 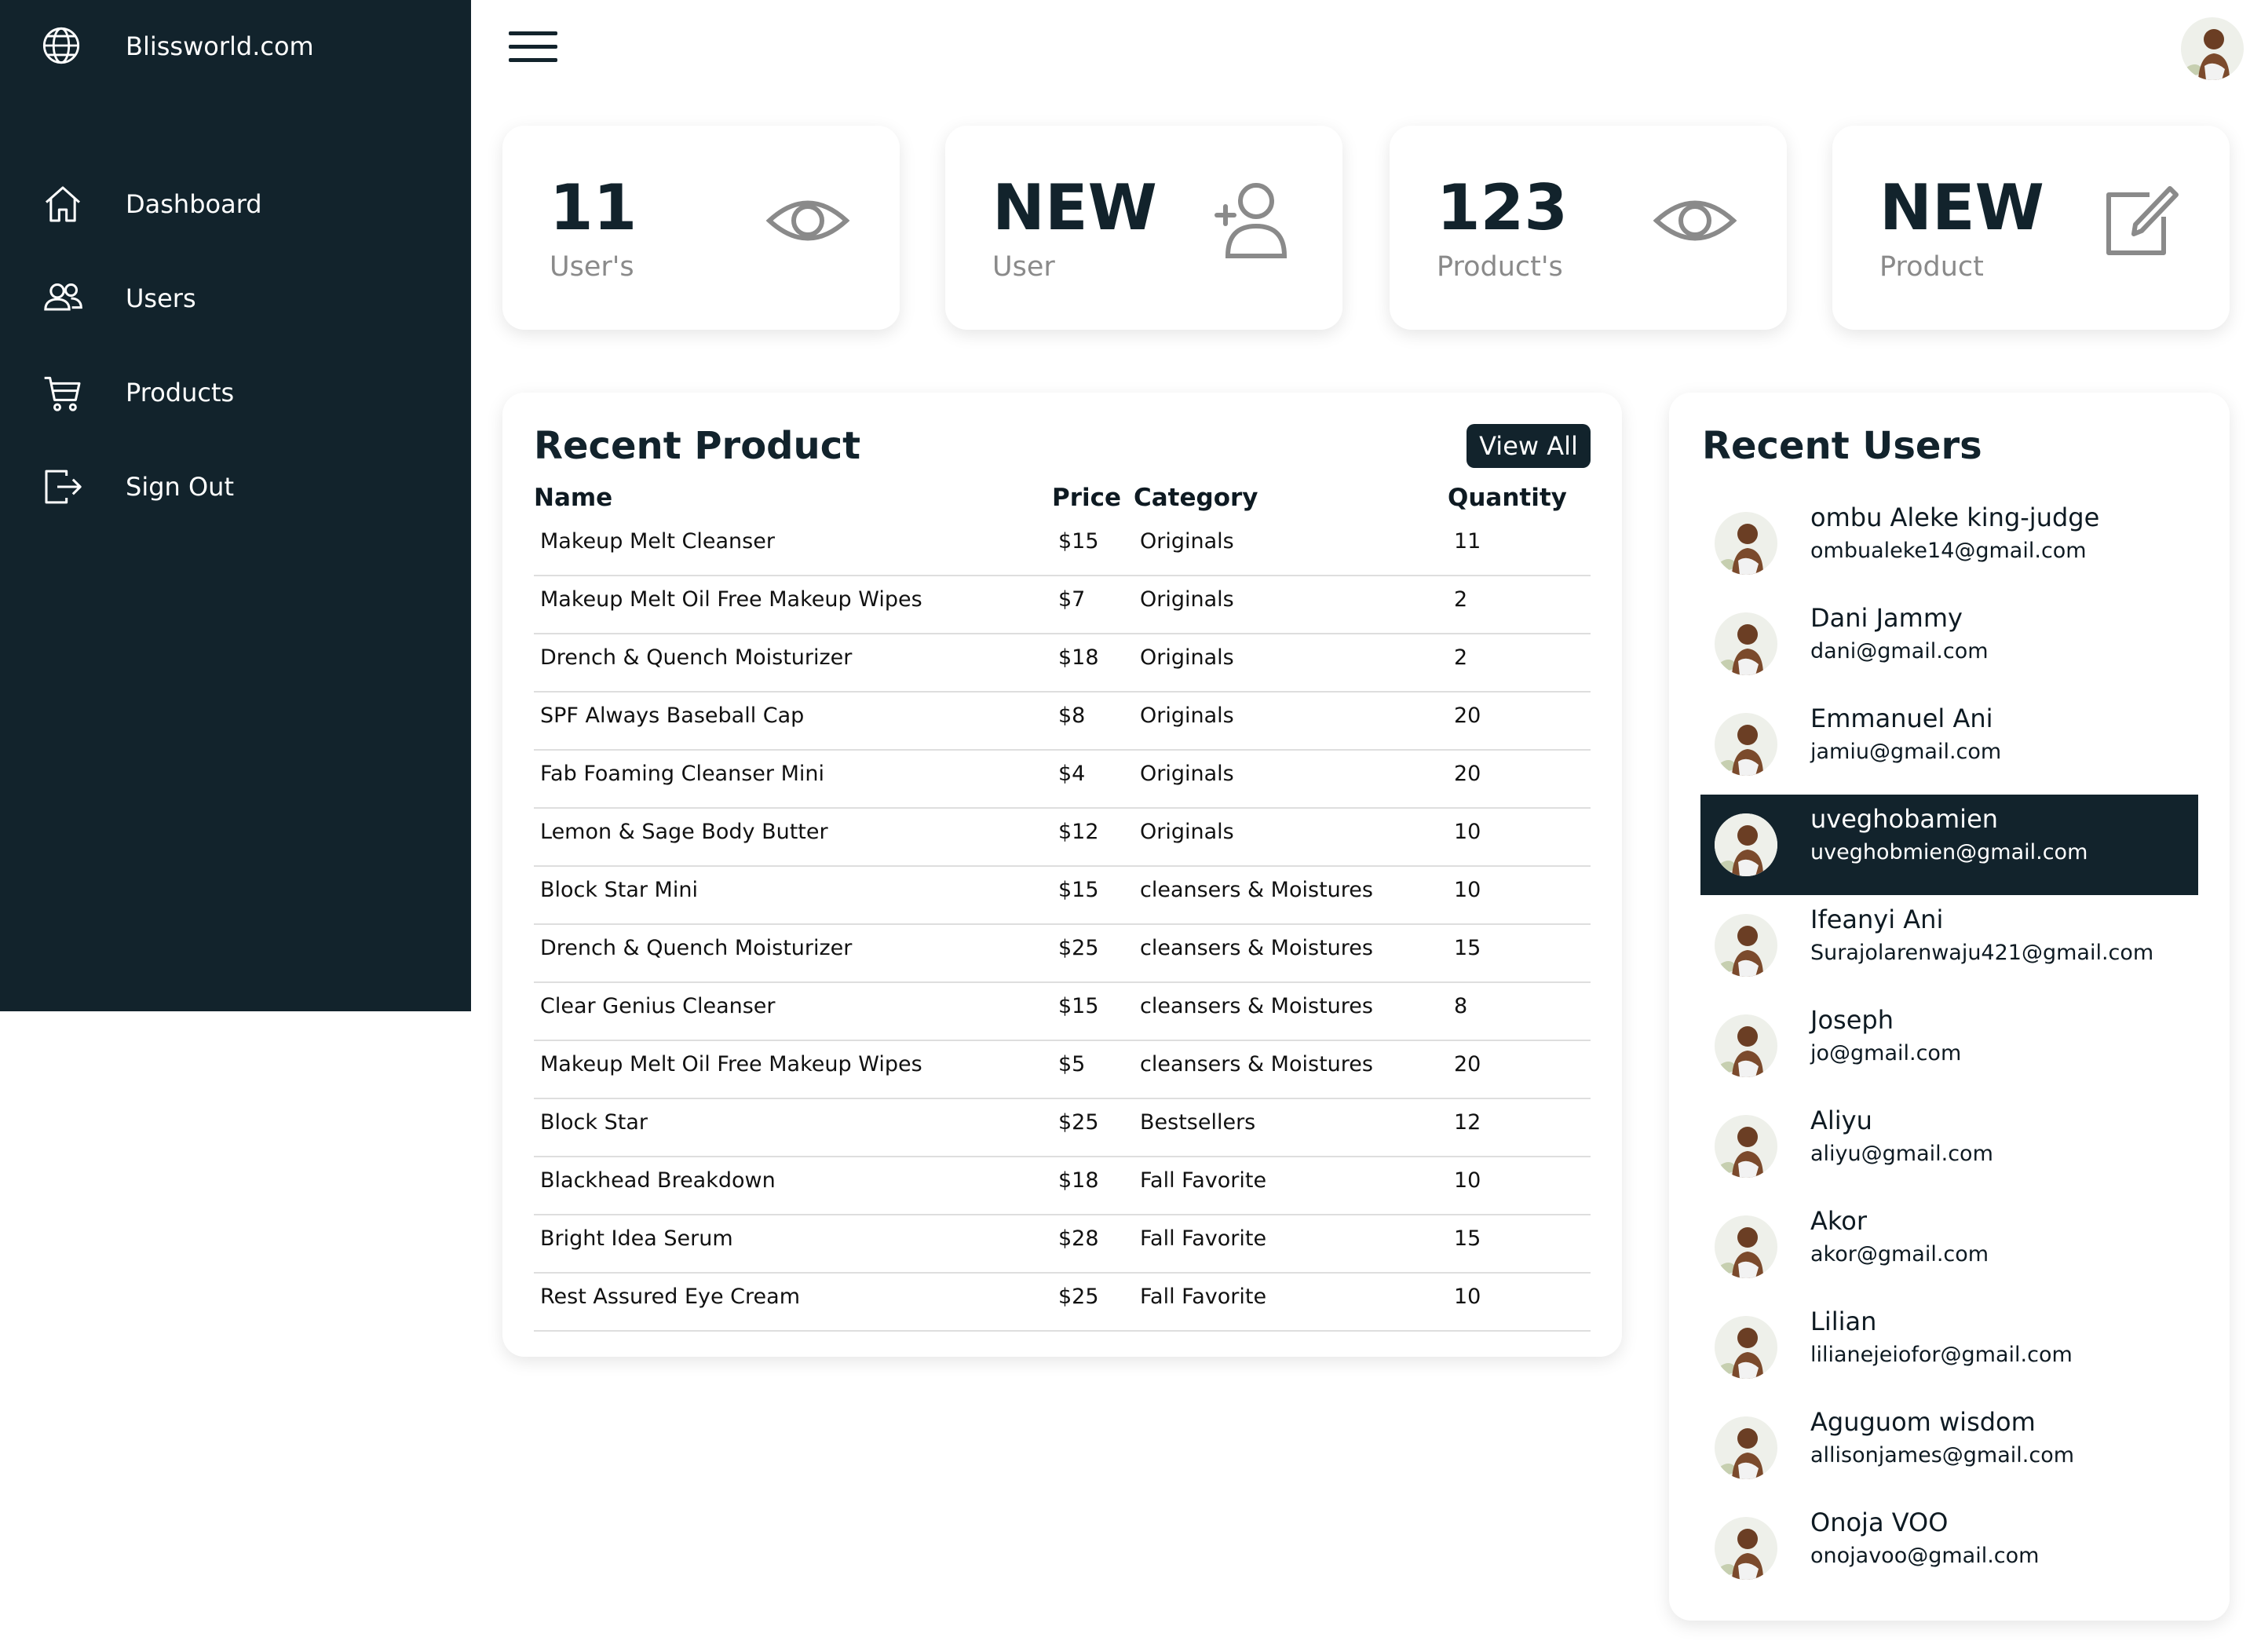 I want to click on brand: Blissworld.com, so click(x=178, y=45).